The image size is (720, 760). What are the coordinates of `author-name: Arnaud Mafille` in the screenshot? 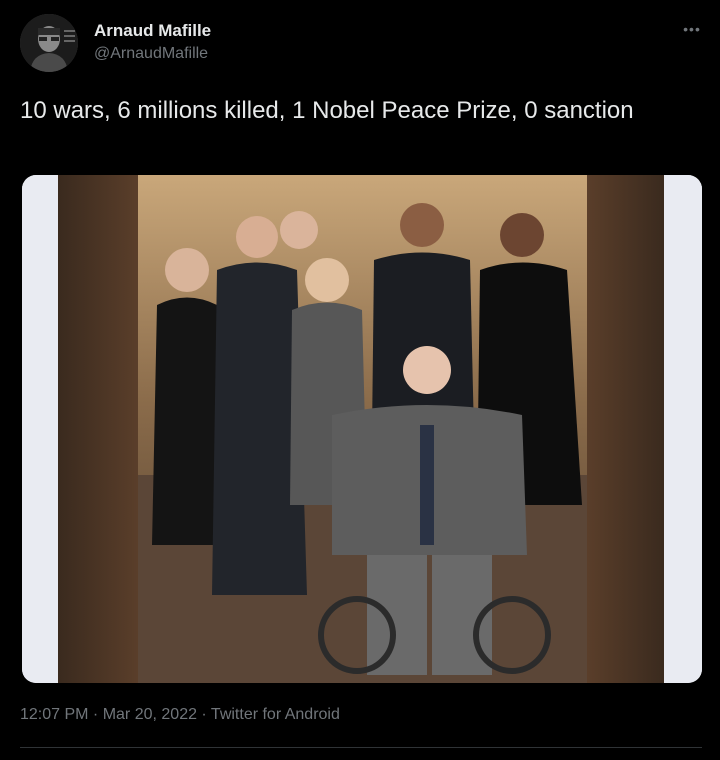 It's located at (152, 31).